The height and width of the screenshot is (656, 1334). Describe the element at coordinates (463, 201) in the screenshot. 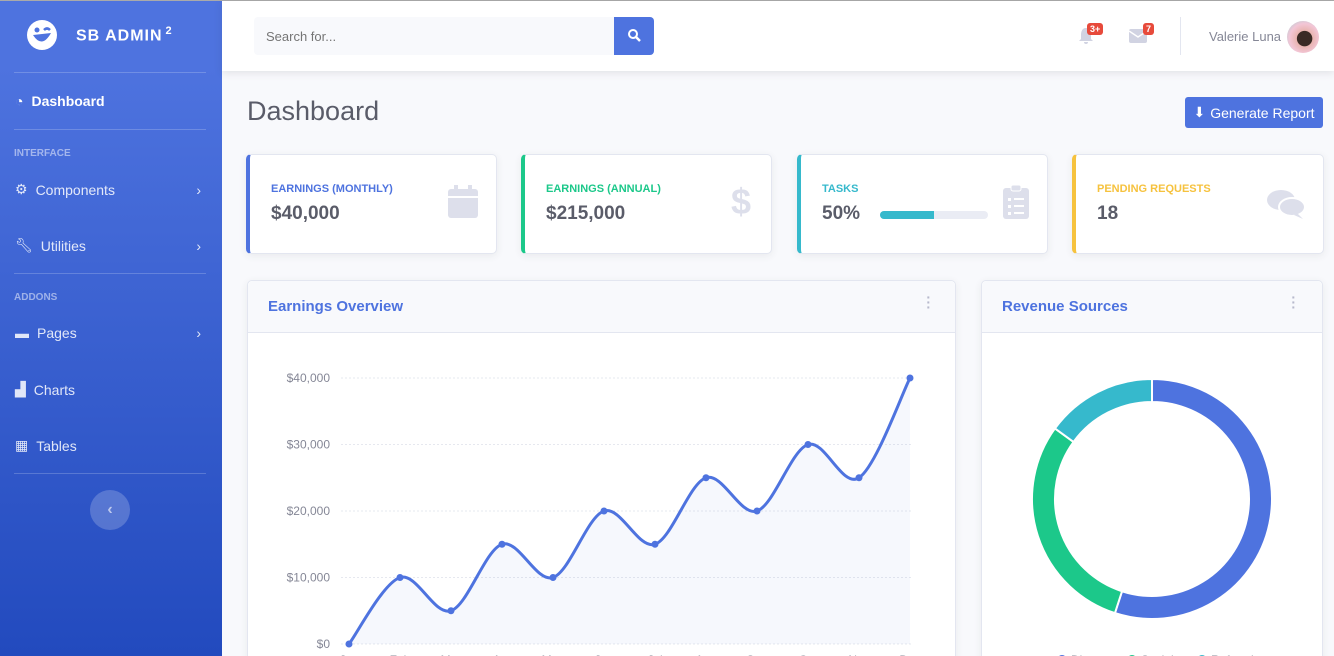

I see `calendar-icon` at that location.